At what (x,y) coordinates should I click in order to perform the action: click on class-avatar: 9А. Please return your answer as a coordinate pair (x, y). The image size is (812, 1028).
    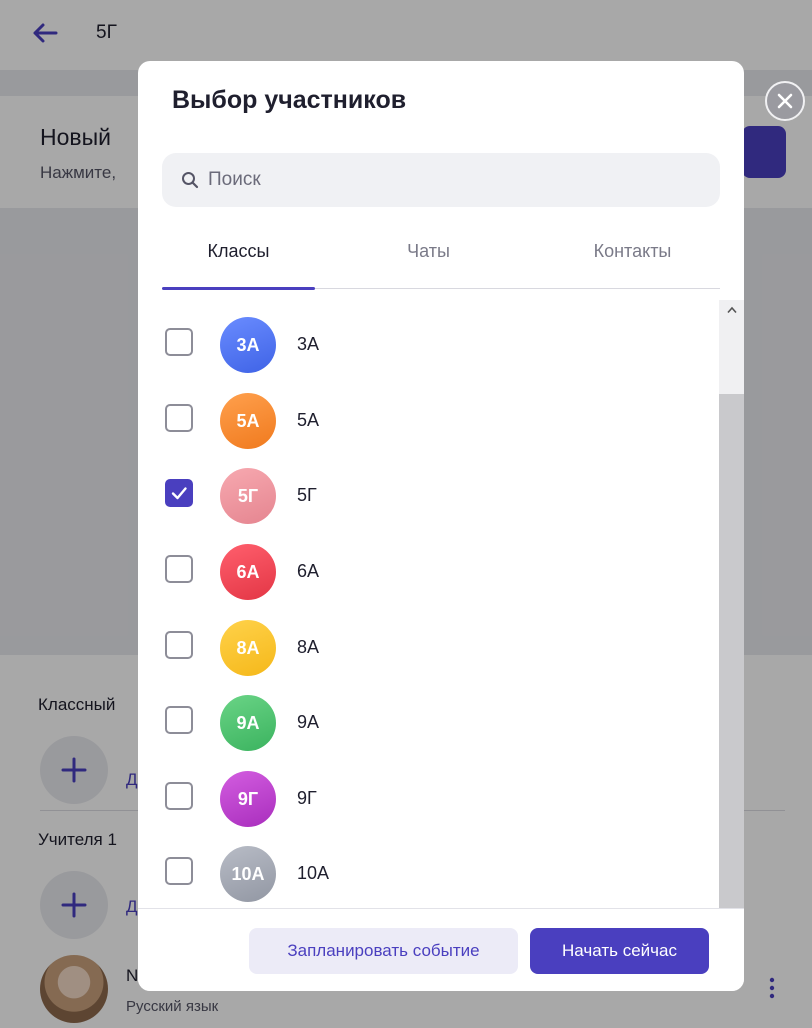
    Looking at the image, I should click on (248, 723).